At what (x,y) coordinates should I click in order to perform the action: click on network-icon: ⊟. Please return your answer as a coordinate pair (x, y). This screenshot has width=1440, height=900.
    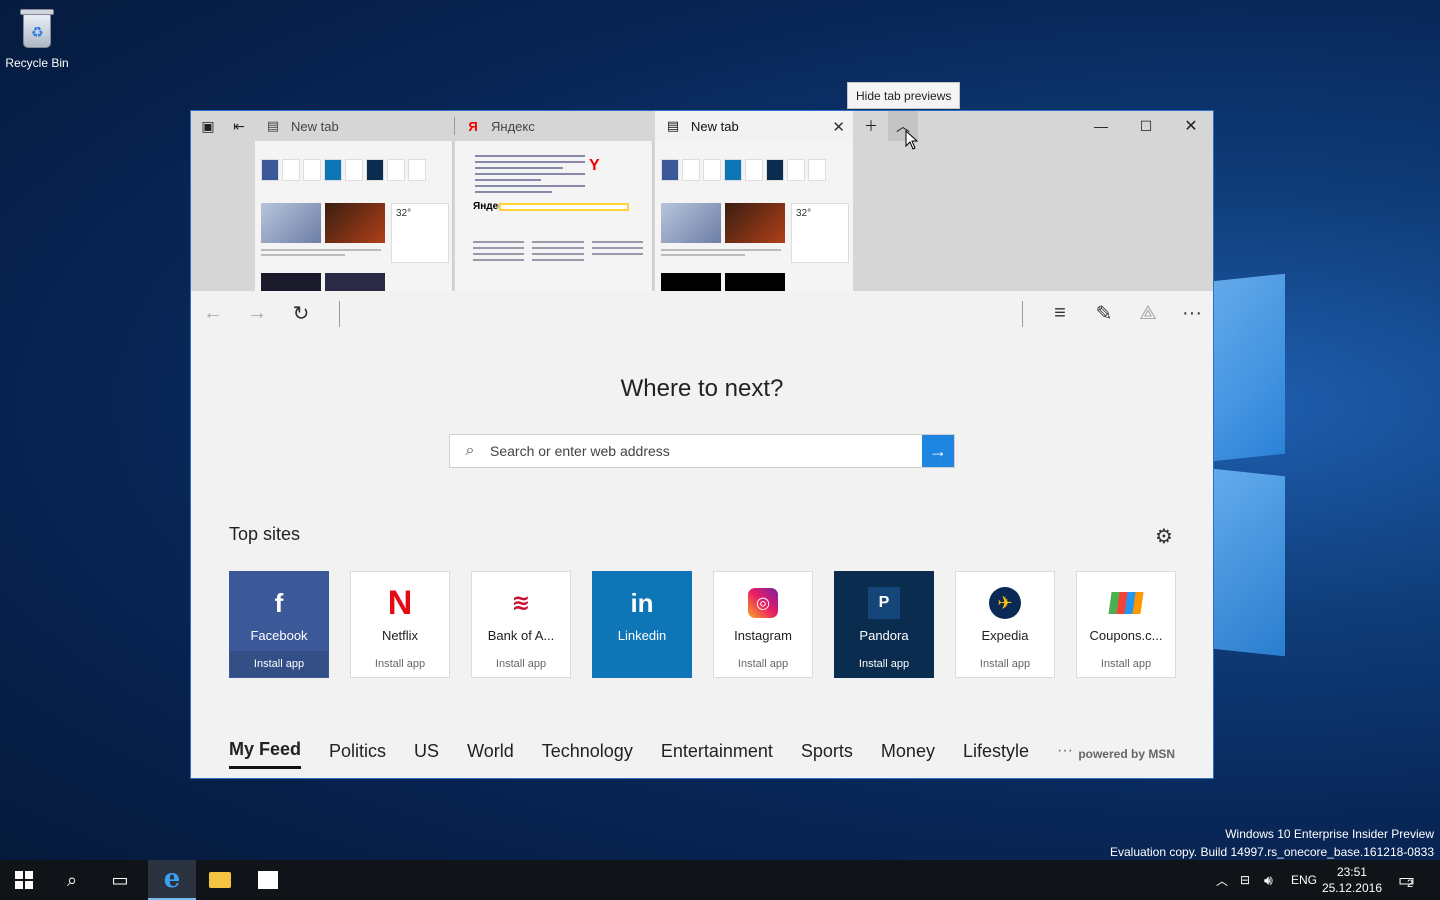
    Looking at the image, I should click on (1245, 880).